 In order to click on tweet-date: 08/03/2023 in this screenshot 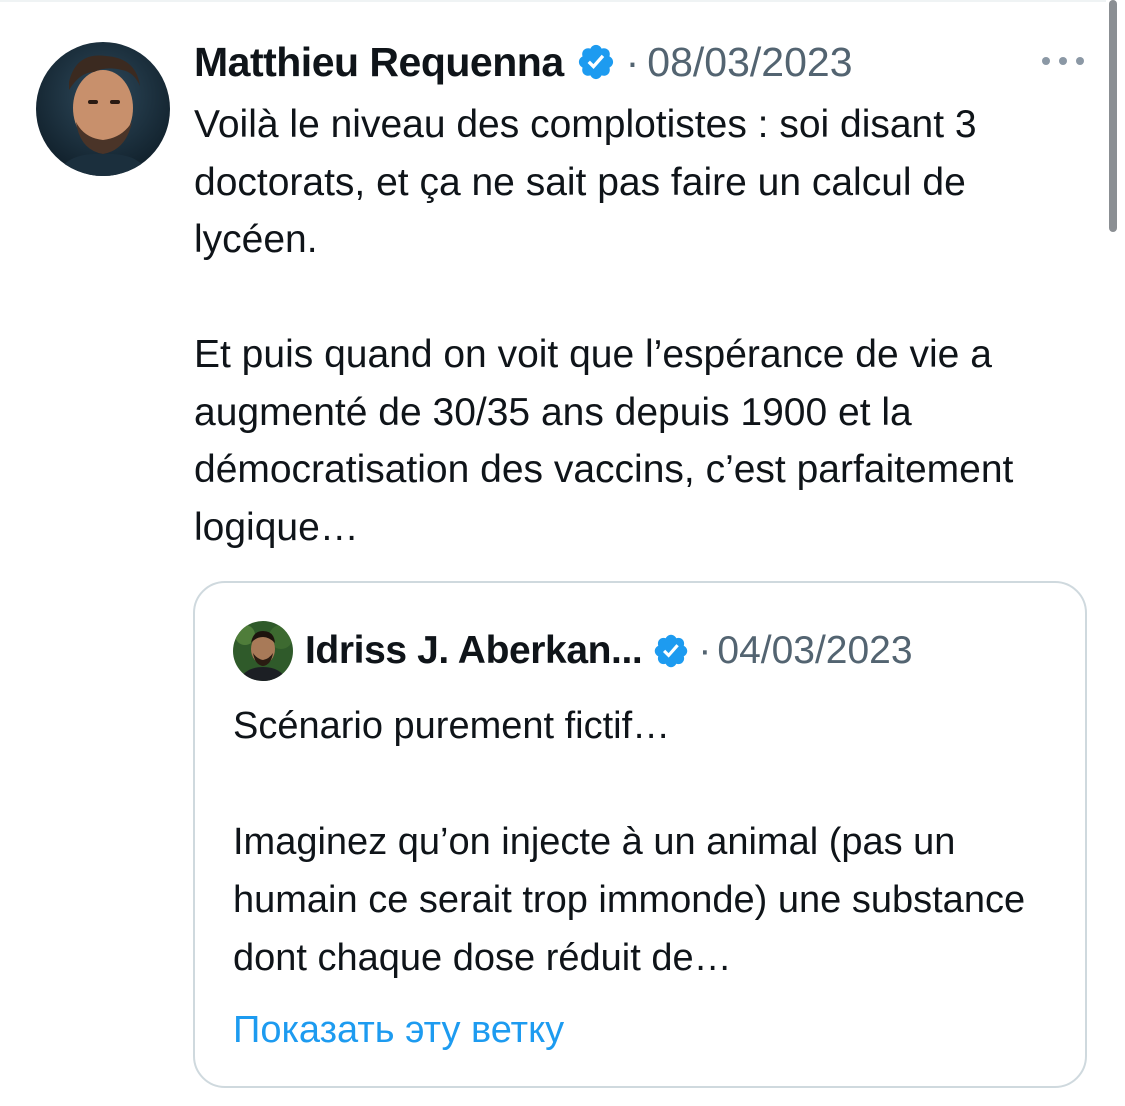, I will do `click(749, 62)`.